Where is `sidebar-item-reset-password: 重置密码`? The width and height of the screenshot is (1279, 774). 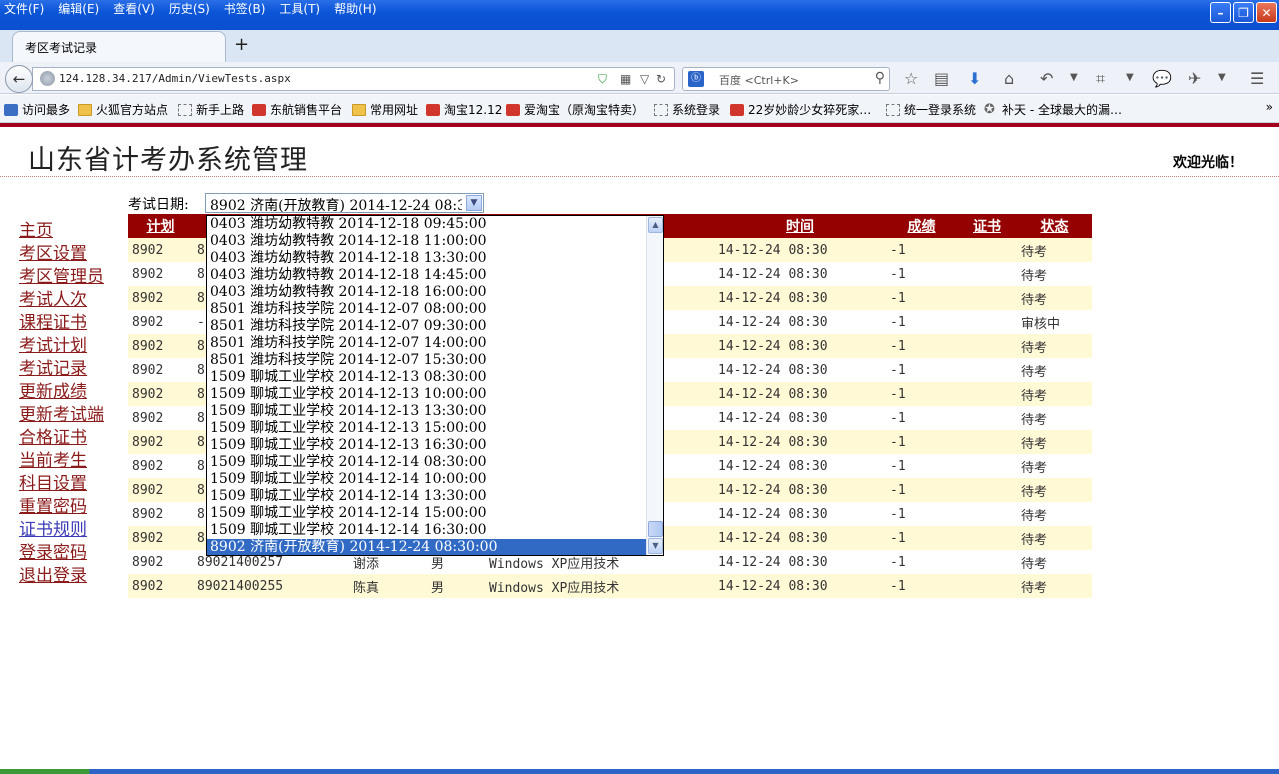 sidebar-item-reset-password: 重置密码 is located at coordinates (61, 507).